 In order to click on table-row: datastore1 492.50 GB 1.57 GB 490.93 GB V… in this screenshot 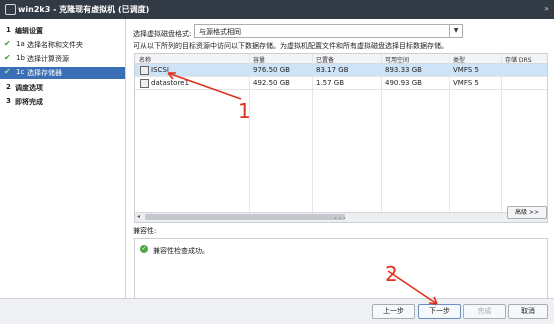, I will do `click(341, 83)`.